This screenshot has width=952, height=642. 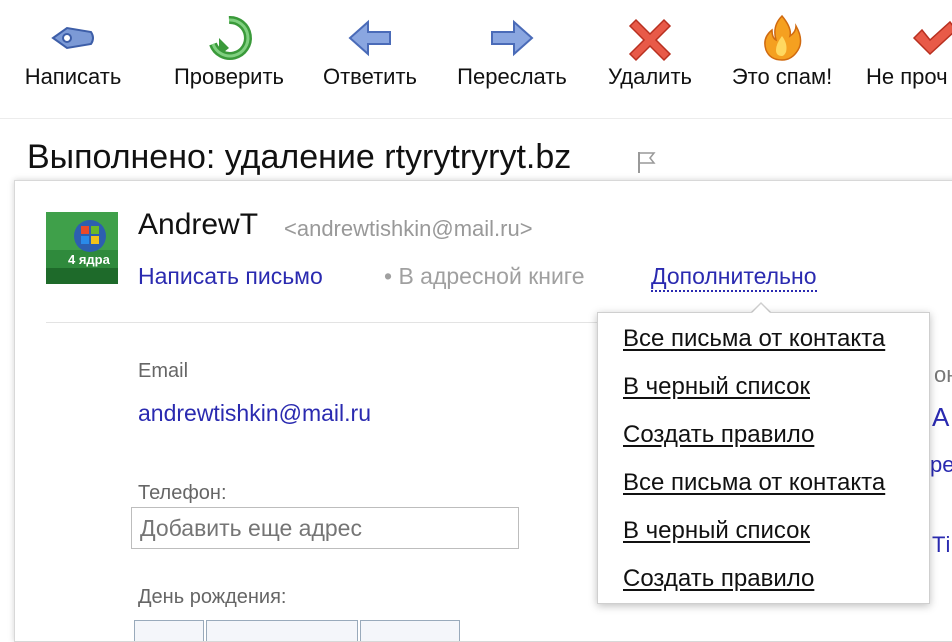 I want to click on more-actions-link: Дополнительно, so click(x=734, y=277).